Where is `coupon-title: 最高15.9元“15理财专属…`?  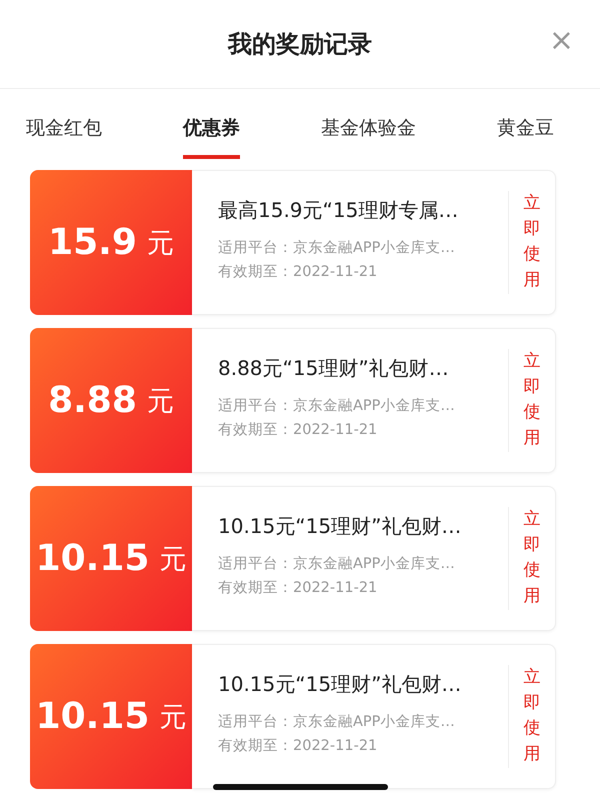
coupon-title: 最高15.9元“15理财专属… is located at coordinates (339, 210).